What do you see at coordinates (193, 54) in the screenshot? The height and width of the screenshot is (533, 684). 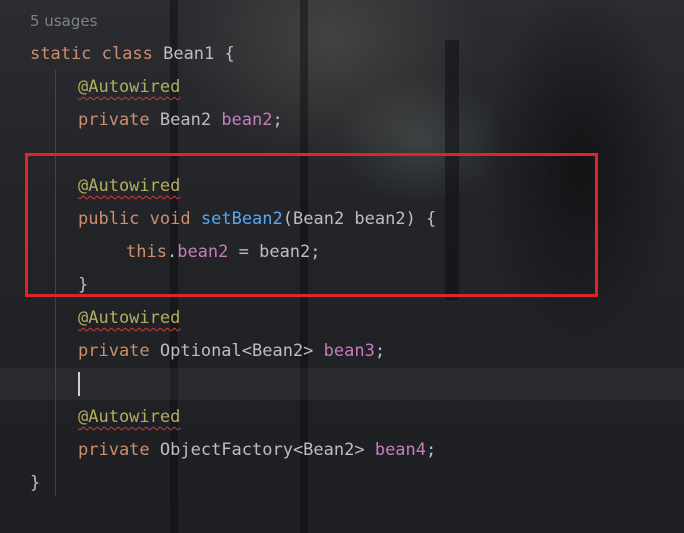 I see `code-token: Bean1 {` at bounding box center [193, 54].